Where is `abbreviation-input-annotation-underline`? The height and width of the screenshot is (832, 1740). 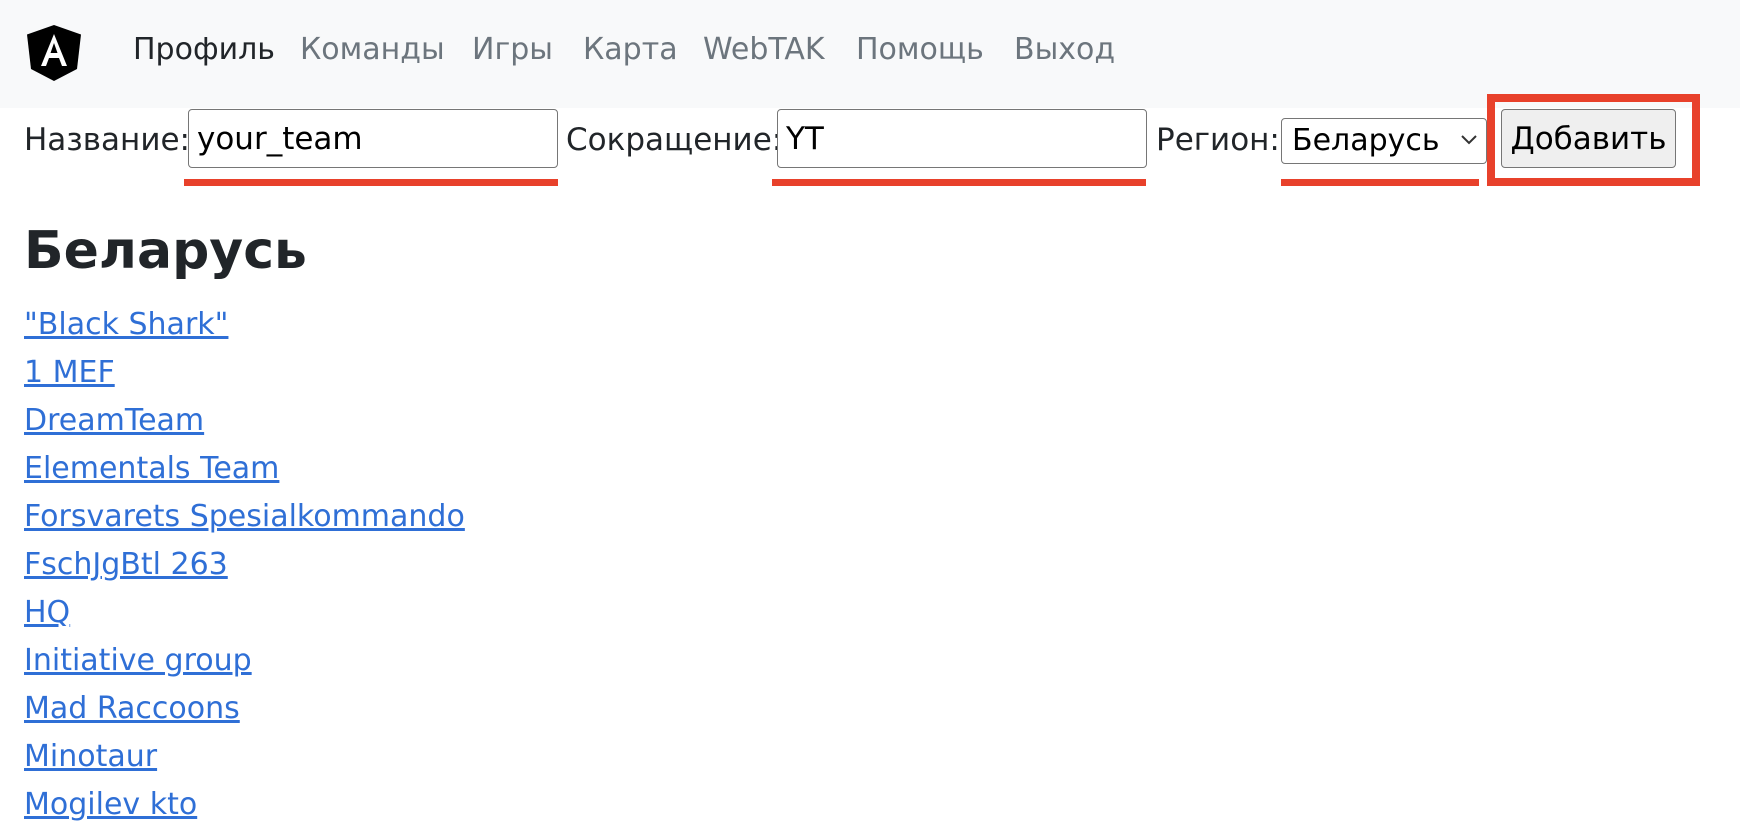 abbreviation-input-annotation-underline is located at coordinates (959, 182).